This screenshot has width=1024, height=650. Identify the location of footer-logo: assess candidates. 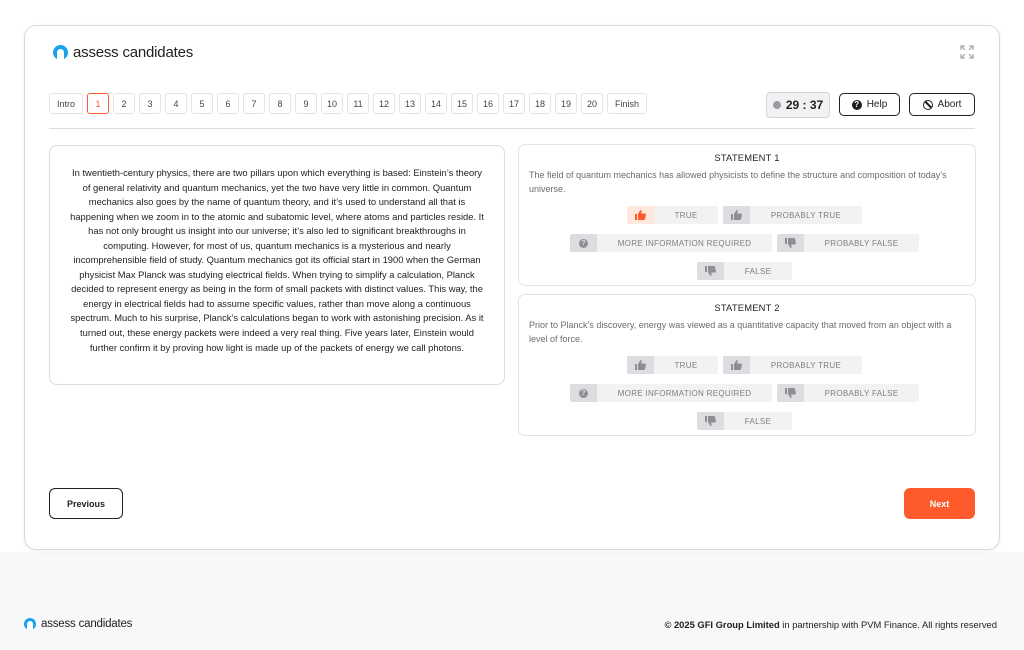
(78, 624).